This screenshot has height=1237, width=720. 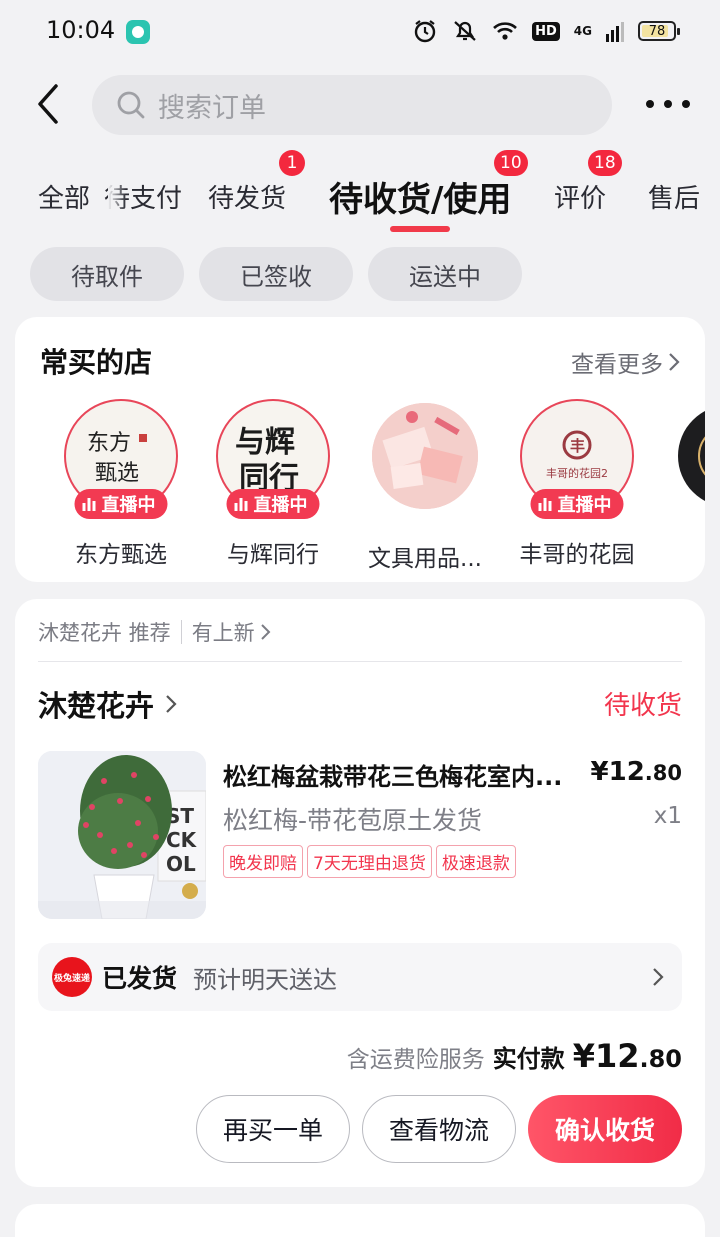 What do you see at coordinates (96, 706) in the screenshot?
I see `store-name: 沐楚花卉` at bounding box center [96, 706].